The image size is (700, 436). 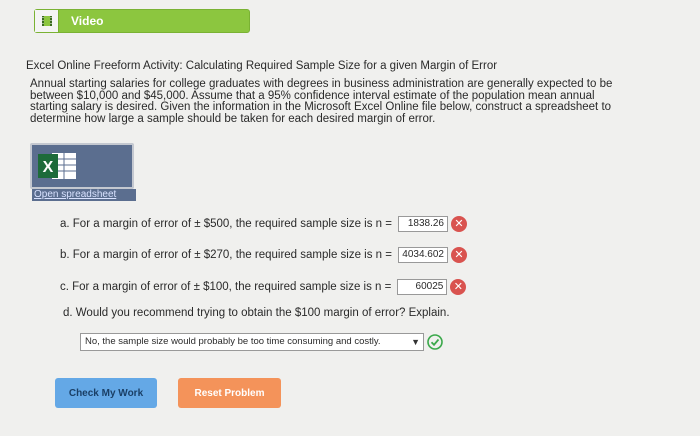 What do you see at coordinates (82, 166) in the screenshot?
I see `spreadsheet-card: X` at bounding box center [82, 166].